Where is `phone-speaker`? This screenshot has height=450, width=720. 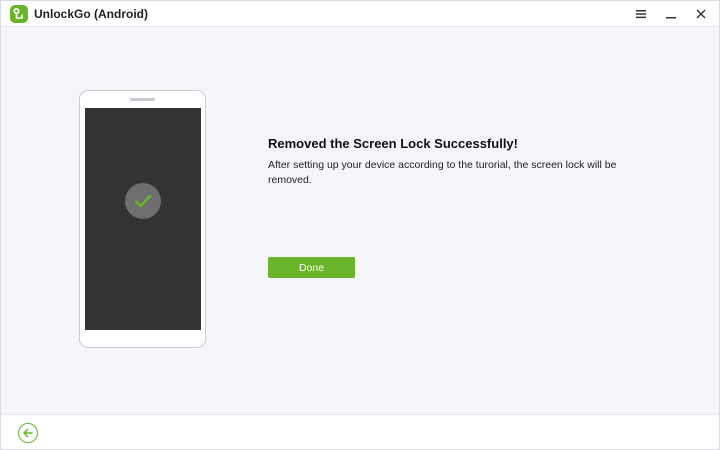
phone-speaker is located at coordinates (142, 99).